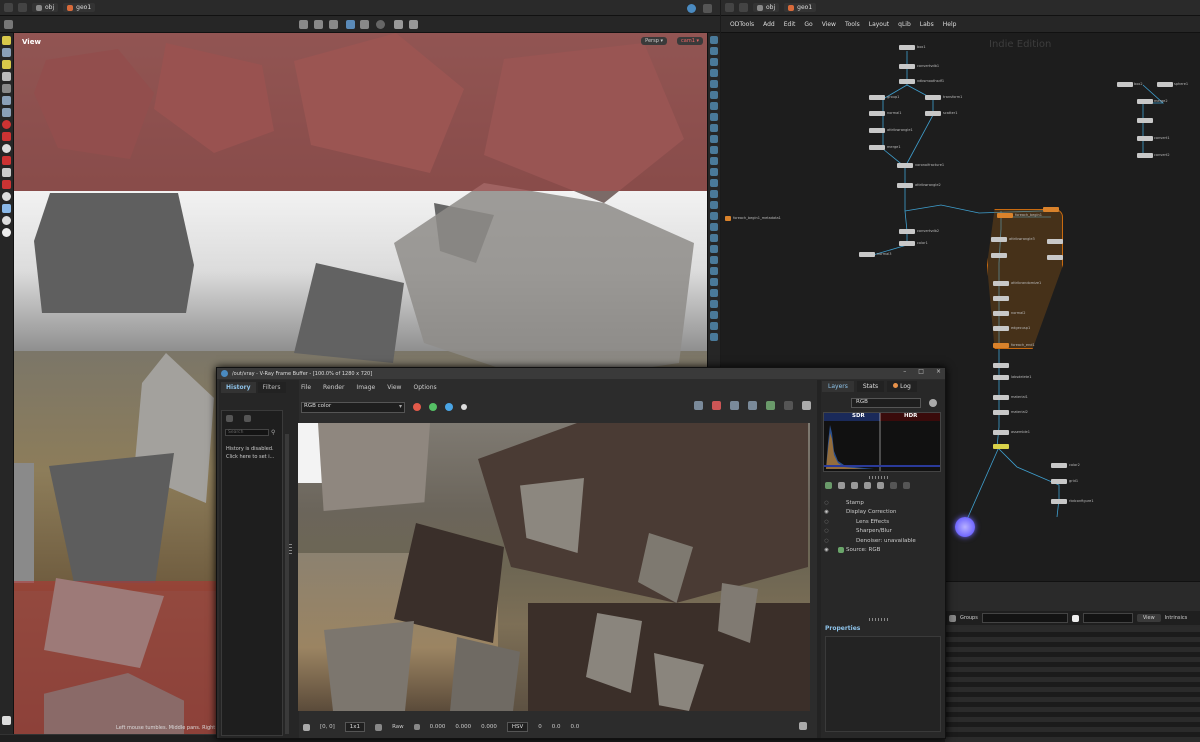 This screenshot has height=742, width=1200. I want to click on camera-link-icon, so click(6, 208).